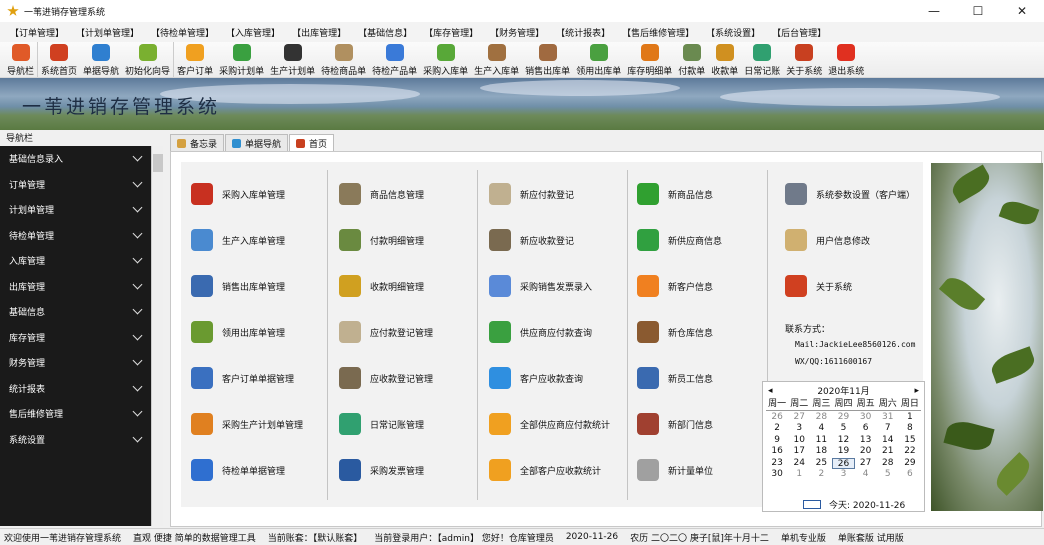 Image resolution: width=1044 pixels, height=545 pixels. I want to click on menu-item-2: 【待检单管理】, so click(182, 32).